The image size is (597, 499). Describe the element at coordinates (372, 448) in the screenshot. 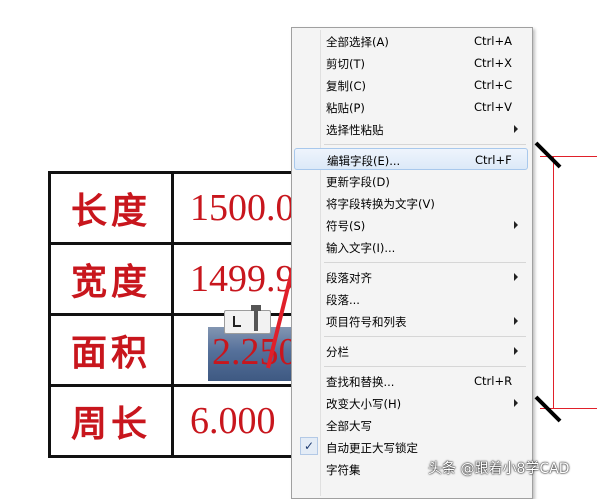

I see `menu-item-label: 自动更正大写锁定` at that location.